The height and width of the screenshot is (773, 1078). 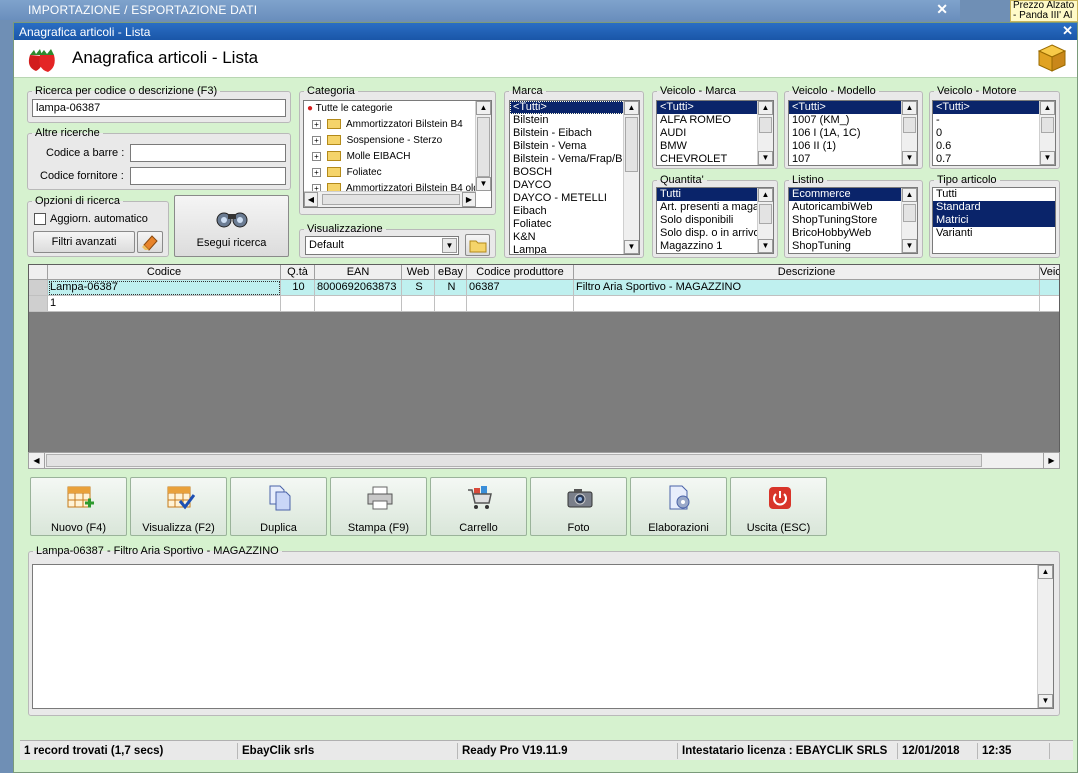 What do you see at coordinates (358, 288) in the screenshot?
I see `table-cell: 8000692063873` at bounding box center [358, 288].